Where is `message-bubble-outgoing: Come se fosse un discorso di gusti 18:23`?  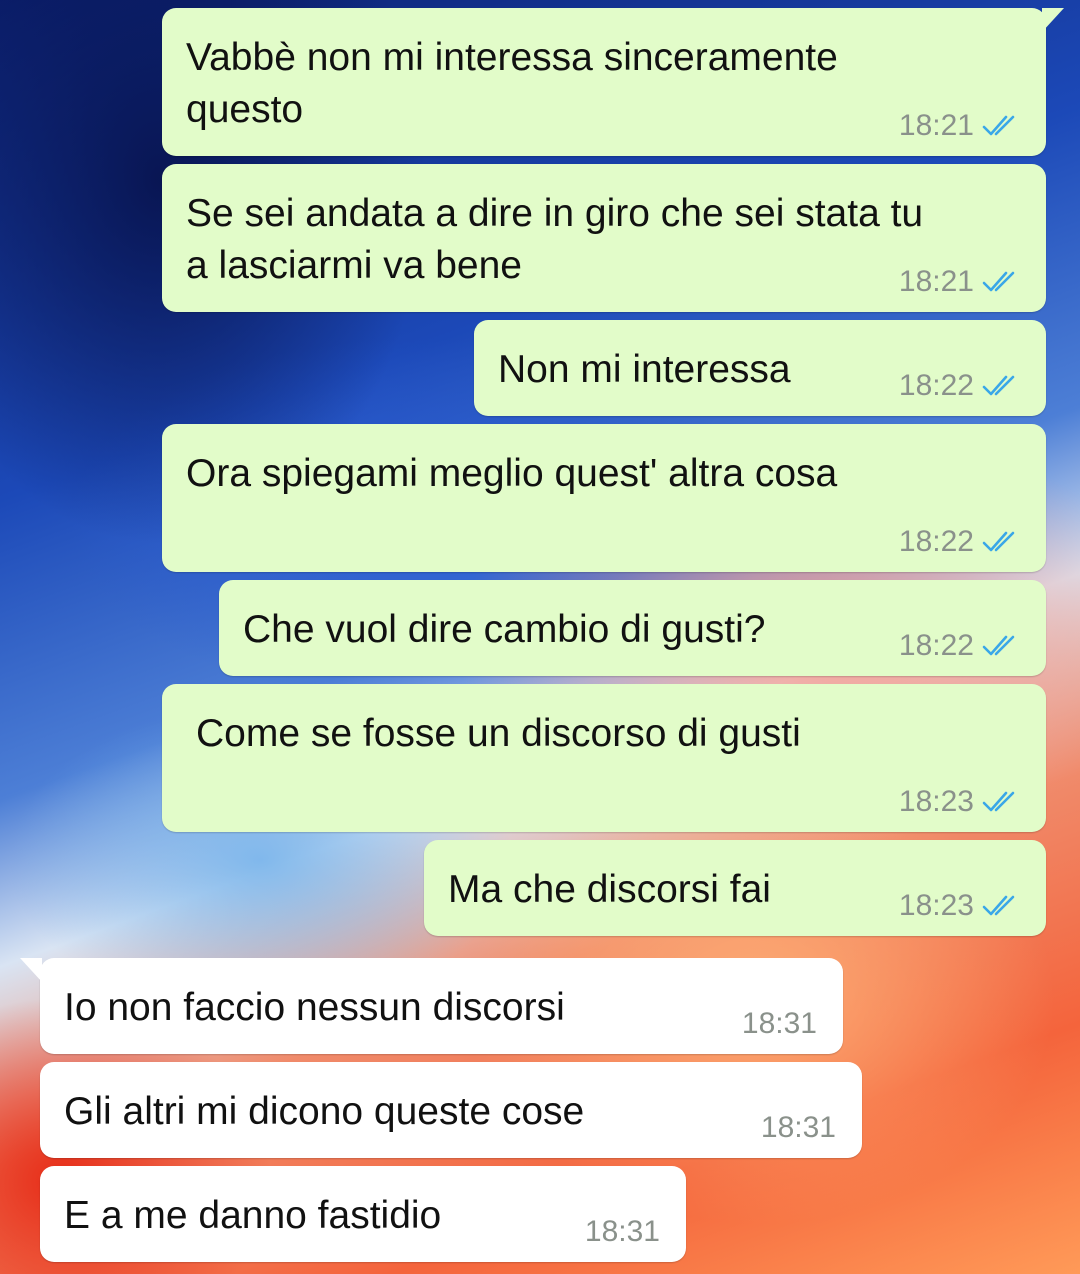 message-bubble-outgoing: Come se fosse un discorso di gusti 18:23 is located at coordinates (604, 758).